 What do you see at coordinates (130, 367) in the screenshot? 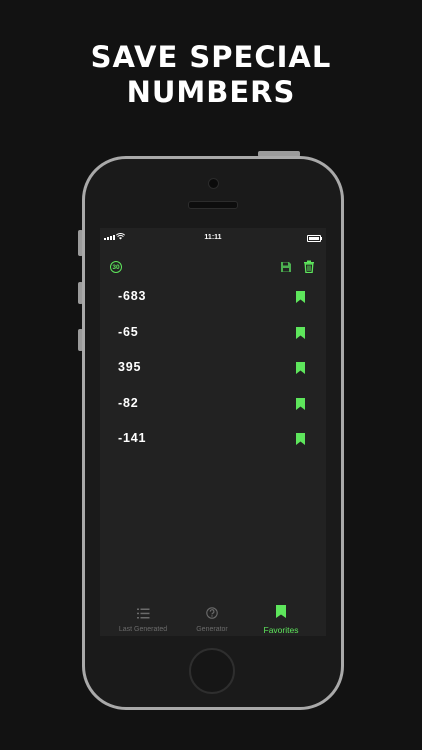
I see `favorite-value: 395` at bounding box center [130, 367].